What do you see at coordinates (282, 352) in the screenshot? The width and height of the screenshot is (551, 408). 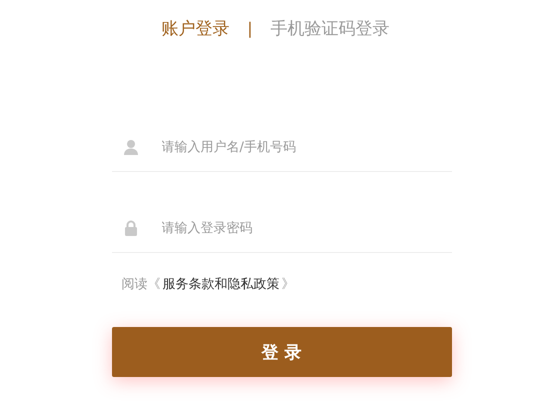 I see `login-button: 登 录` at bounding box center [282, 352].